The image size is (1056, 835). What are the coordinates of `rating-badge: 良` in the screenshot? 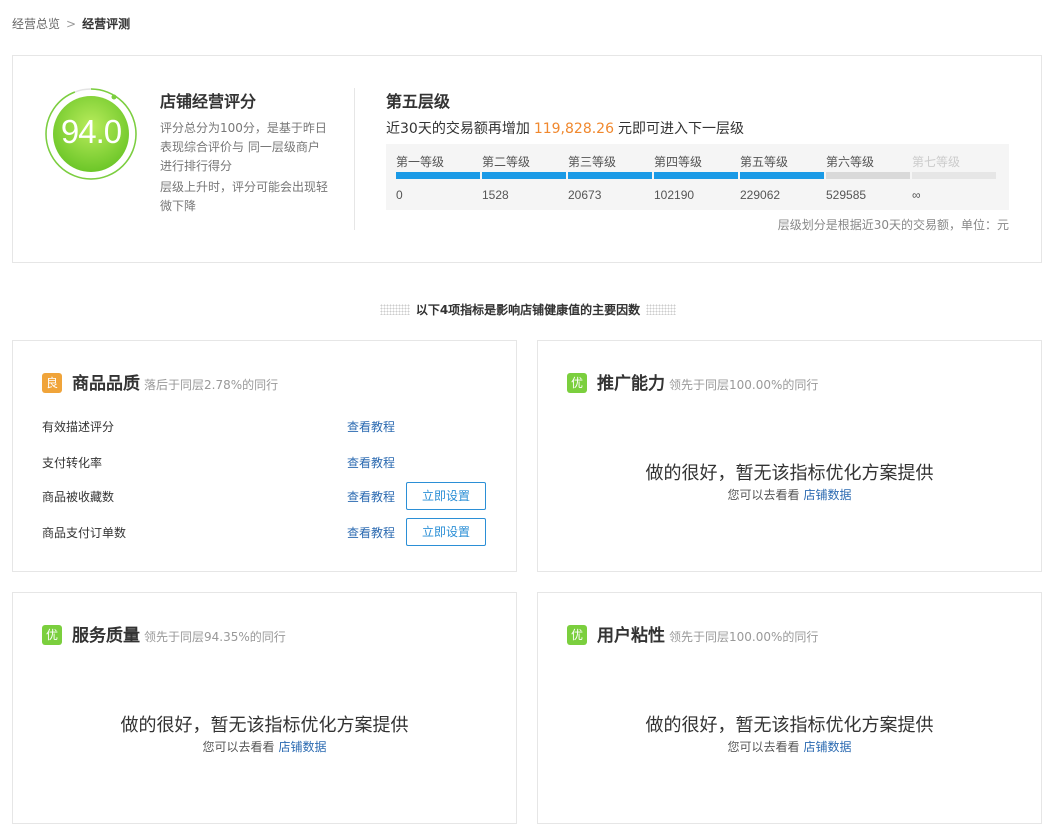 It's located at (52, 383).